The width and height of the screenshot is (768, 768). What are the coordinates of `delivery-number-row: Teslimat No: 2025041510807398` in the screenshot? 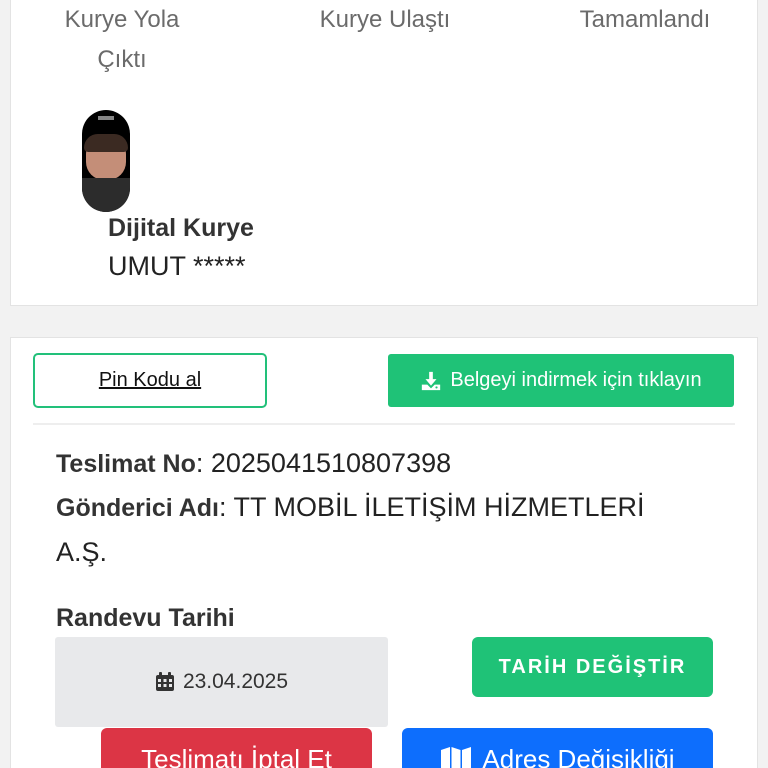 It's located at (254, 463).